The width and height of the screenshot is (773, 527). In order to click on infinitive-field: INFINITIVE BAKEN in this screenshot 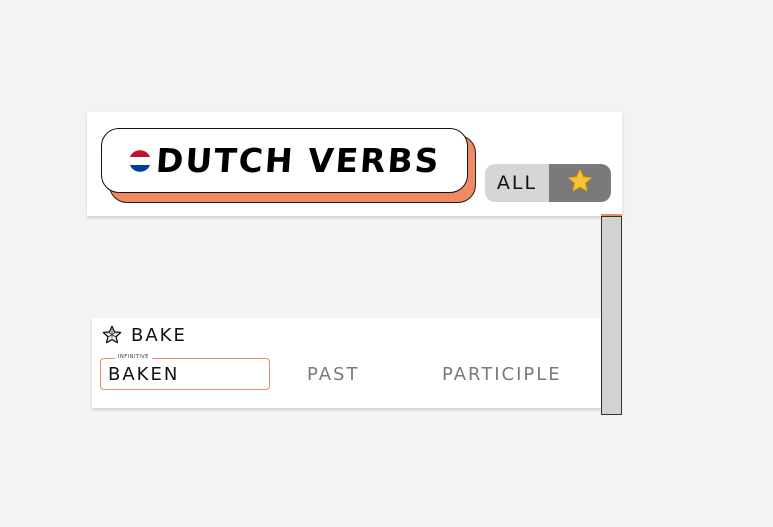, I will do `click(185, 372)`.